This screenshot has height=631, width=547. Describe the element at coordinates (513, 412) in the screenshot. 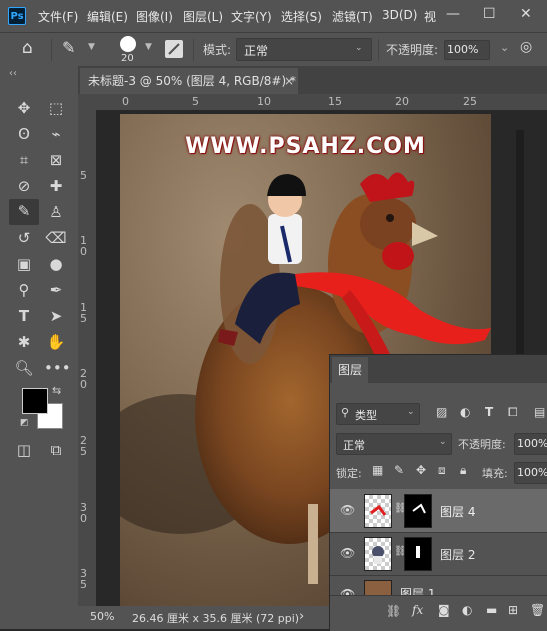

I see `filter-shape-icon: ⧠` at that location.